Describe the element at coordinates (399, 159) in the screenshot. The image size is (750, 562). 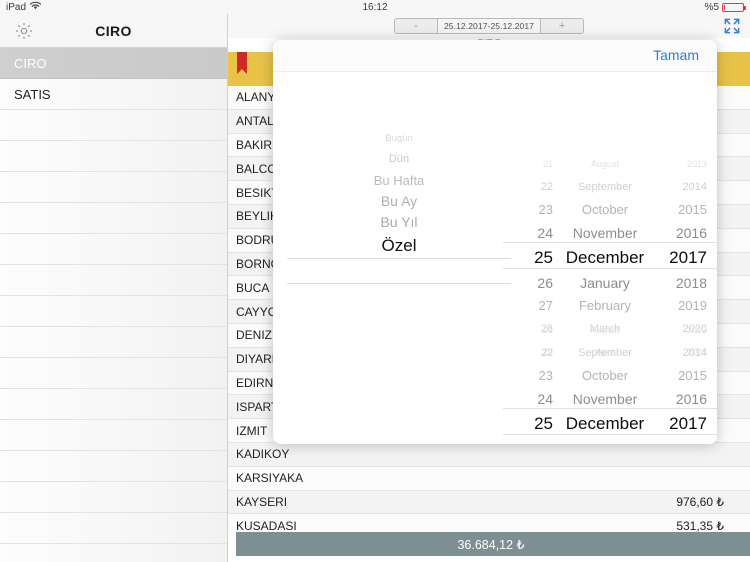
I see `preset-option: Dün` at that location.